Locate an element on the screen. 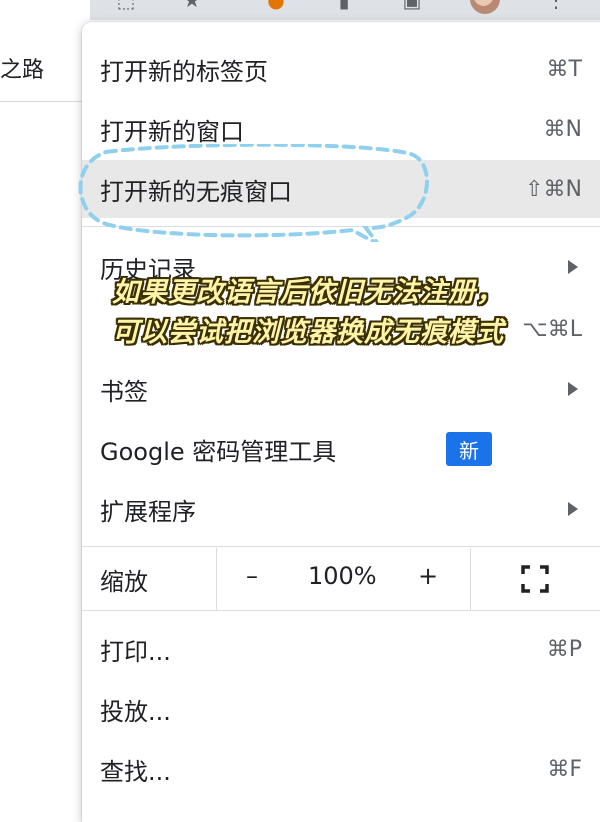  menu-item-print: 打印... ⌘P is located at coordinates (341, 649).